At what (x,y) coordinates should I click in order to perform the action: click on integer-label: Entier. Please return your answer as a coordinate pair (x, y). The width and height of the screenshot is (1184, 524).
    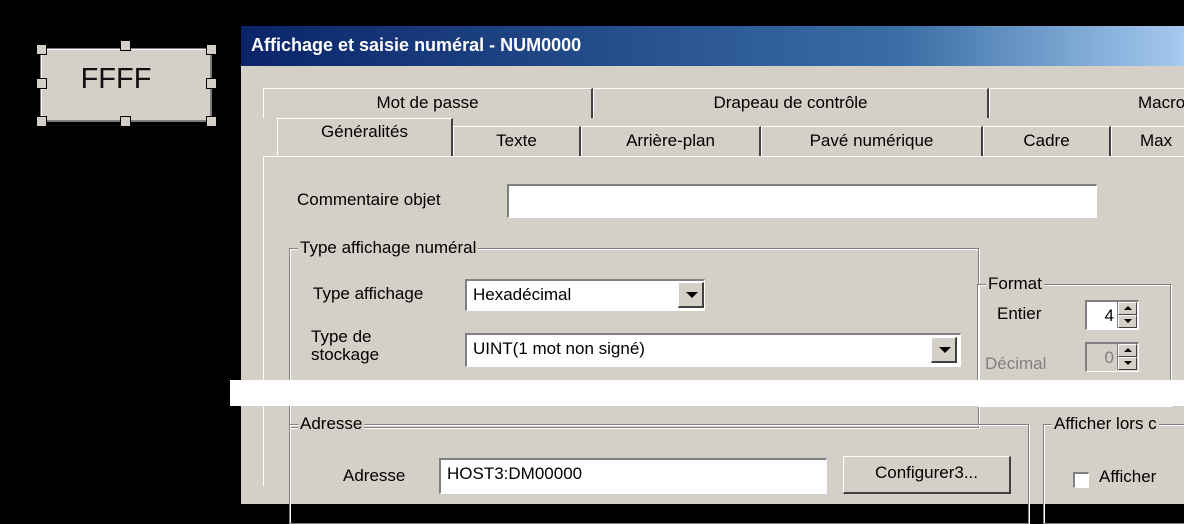
    Looking at the image, I should click on (1019, 313).